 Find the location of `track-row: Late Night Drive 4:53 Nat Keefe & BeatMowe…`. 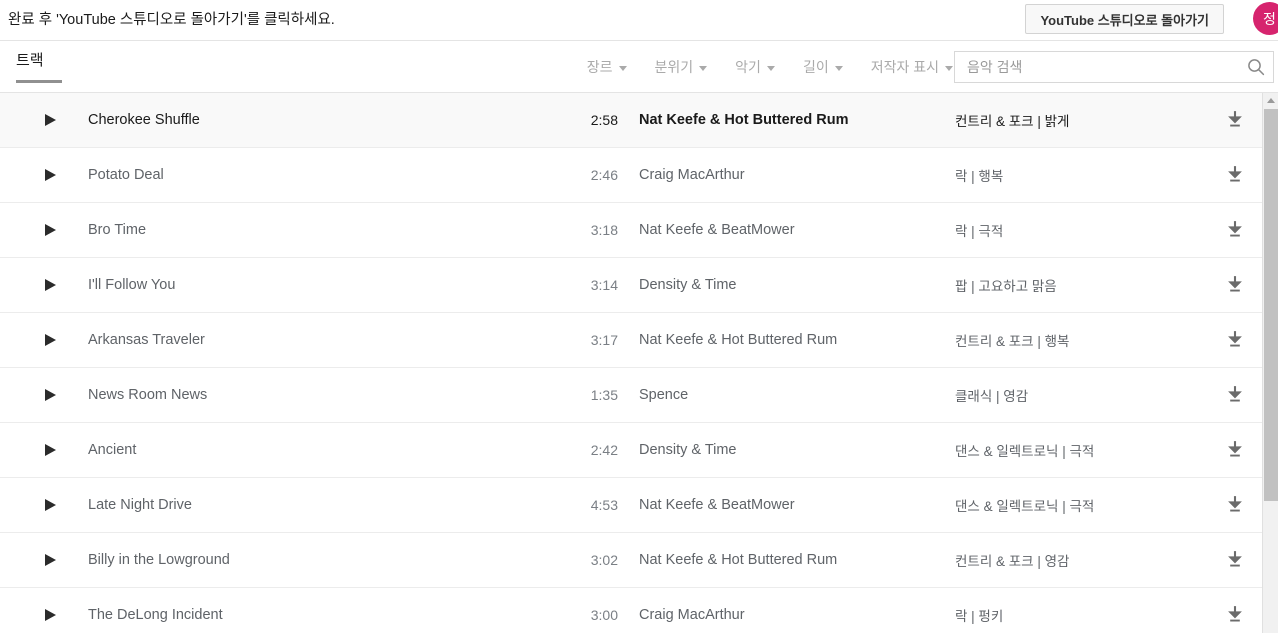

track-row: Late Night Drive 4:53 Nat Keefe & BeatMowe… is located at coordinates (631, 505).